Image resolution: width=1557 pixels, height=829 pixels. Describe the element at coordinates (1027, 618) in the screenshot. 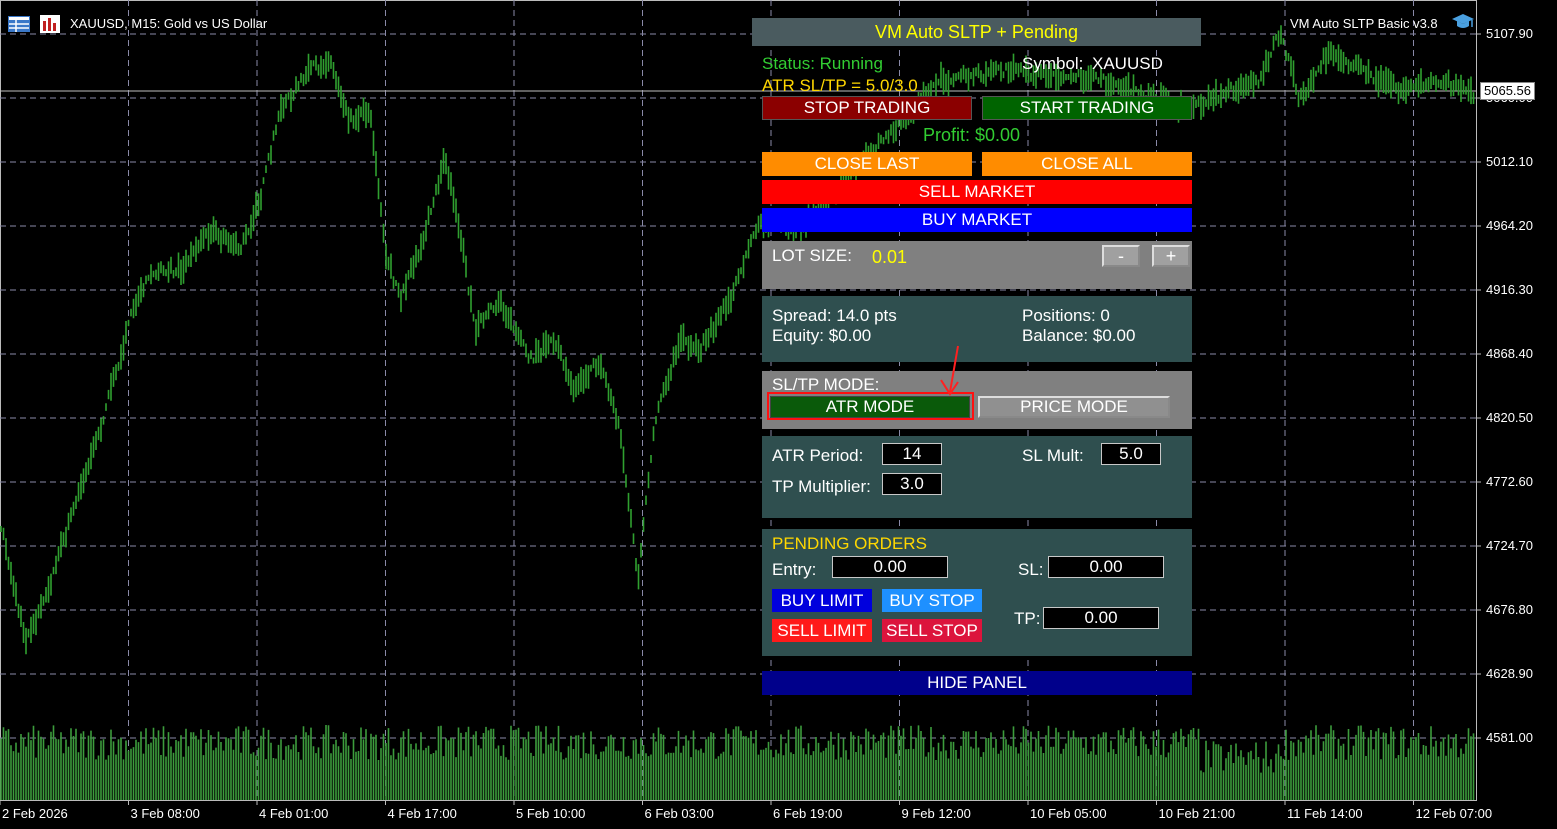

I see `tp-label: TP:` at that location.